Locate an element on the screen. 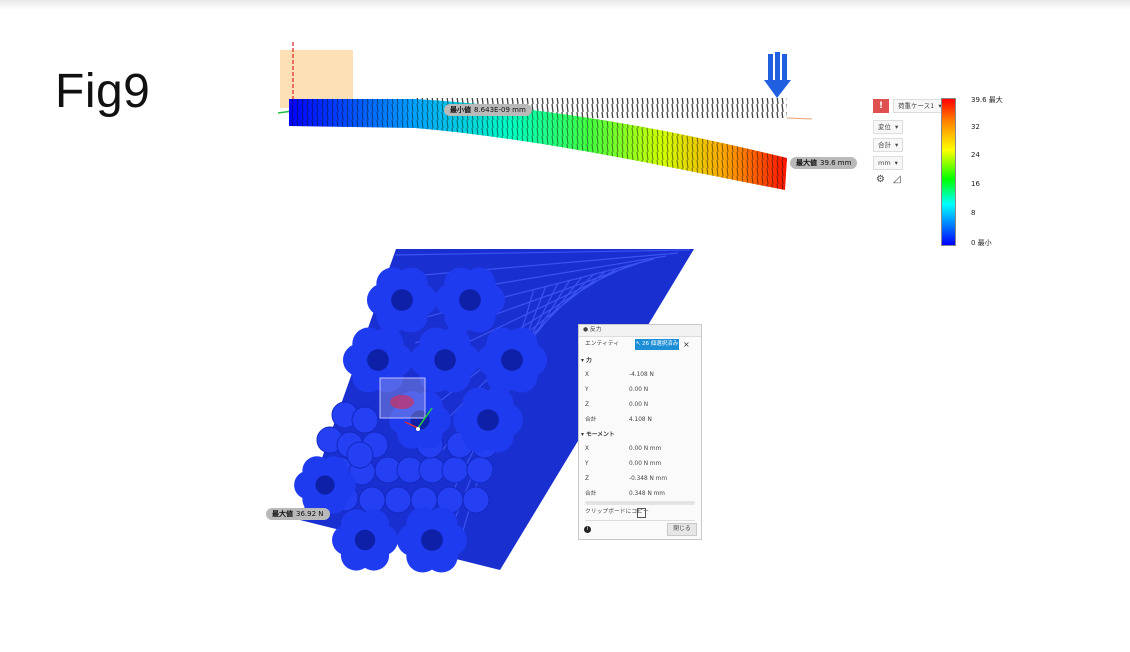  force-section-header: ▾ 力 is located at coordinates (586, 359).